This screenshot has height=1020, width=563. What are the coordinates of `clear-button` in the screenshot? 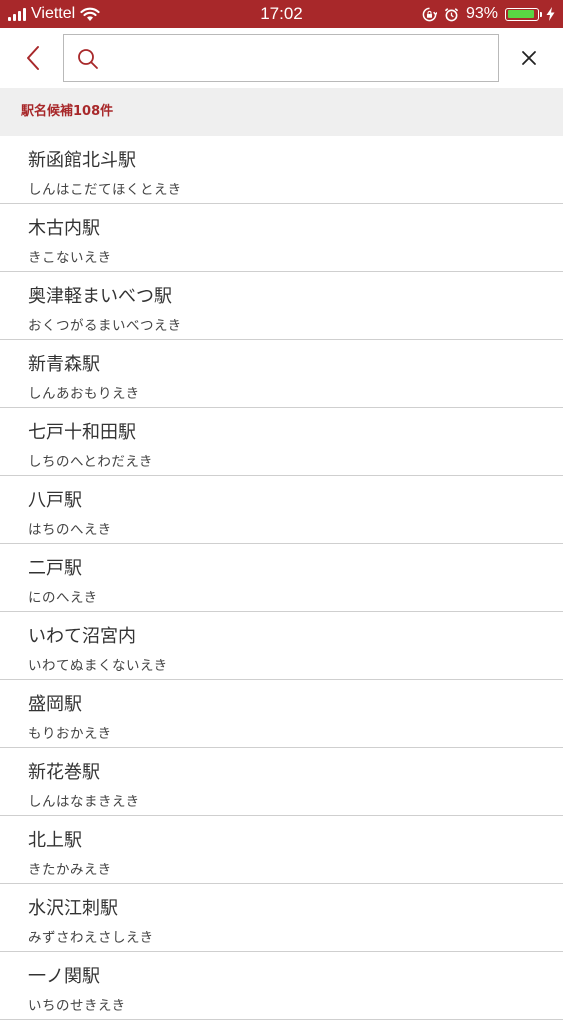 It's located at (529, 58).